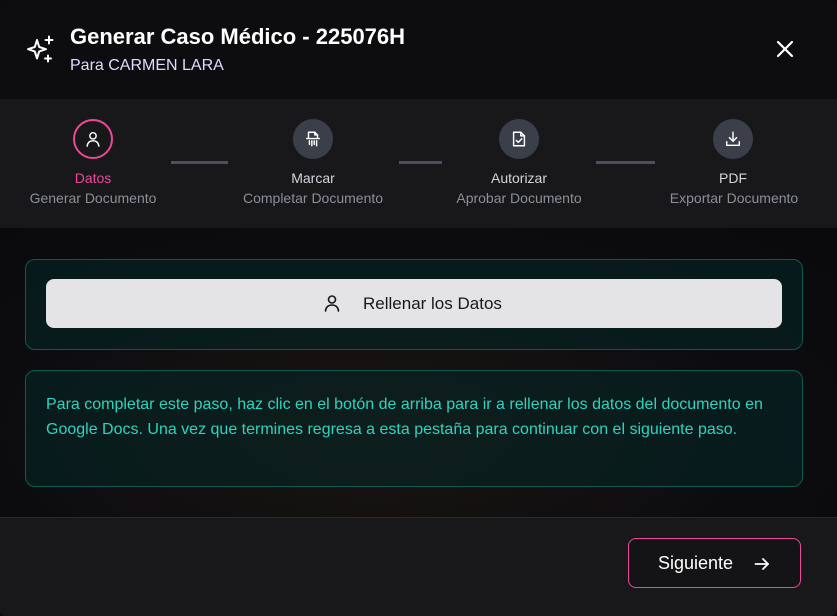 The image size is (837, 616). What do you see at coordinates (734, 198) in the screenshot?
I see `step-pdf-description: Exportar Documento` at bounding box center [734, 198].